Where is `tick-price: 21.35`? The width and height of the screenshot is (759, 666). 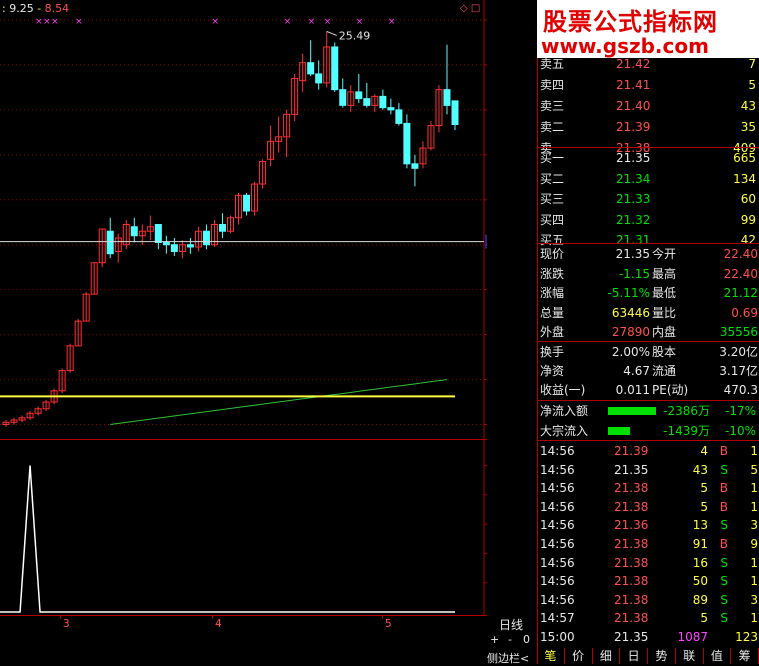 tick-price: 21.35 is located at coordinates (631, 469).